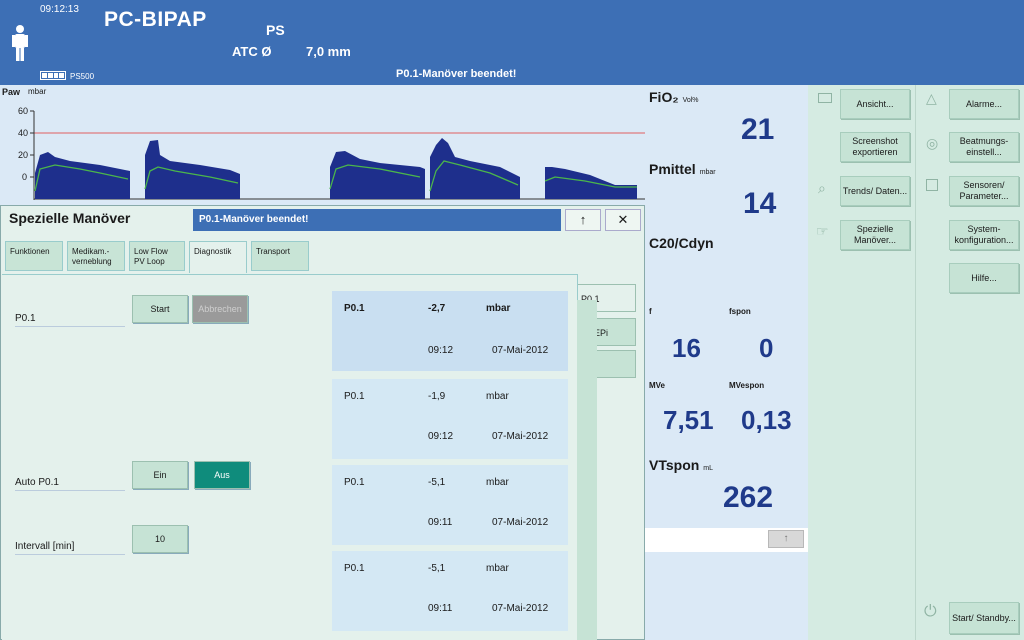  What do you see at coordinates (59, 9) in the screenshot?
I see `clock: 09:12:13` at bounding box center [59, 9].